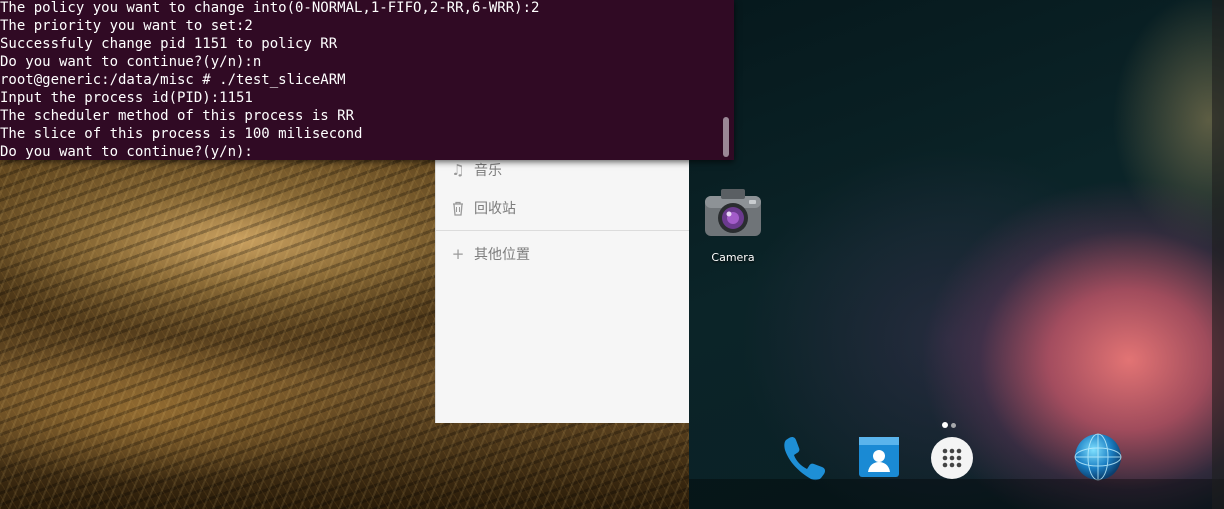 The height and width of the screenshot is (509, 1224). I want to click on sidebar-item-label: 音乐, so click(488, 171).